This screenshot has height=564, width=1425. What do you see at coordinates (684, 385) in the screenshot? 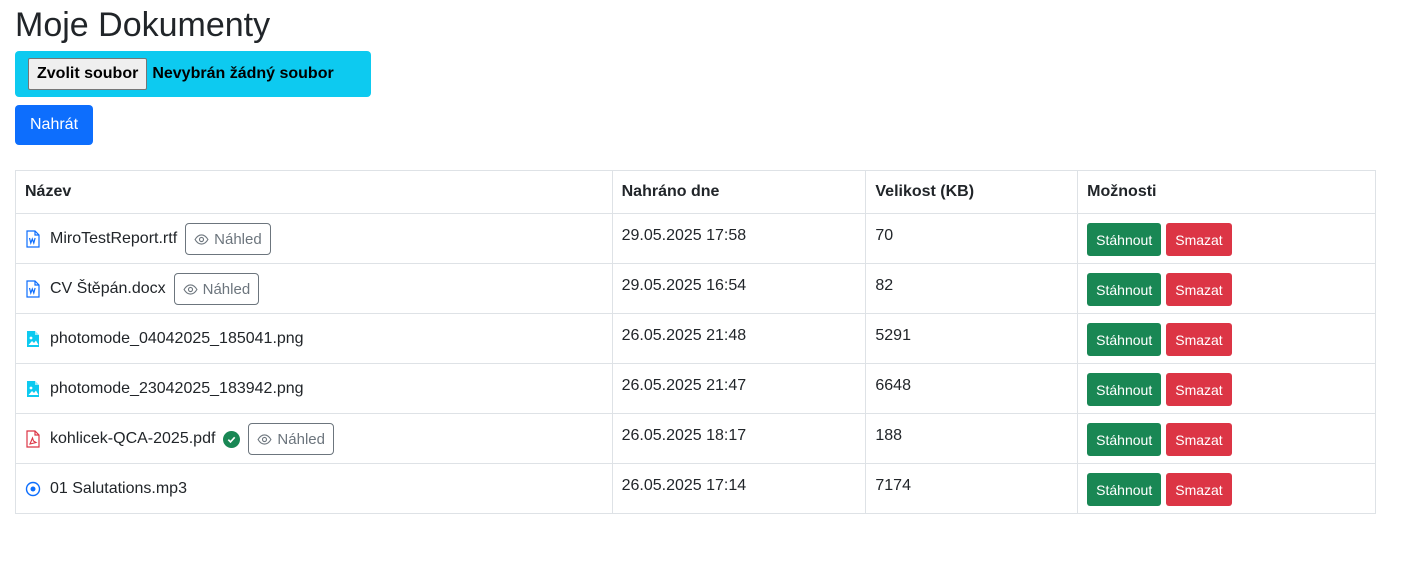
I see `upload-date: 26.05.2025 21:47` at bounding box center [684, 385].